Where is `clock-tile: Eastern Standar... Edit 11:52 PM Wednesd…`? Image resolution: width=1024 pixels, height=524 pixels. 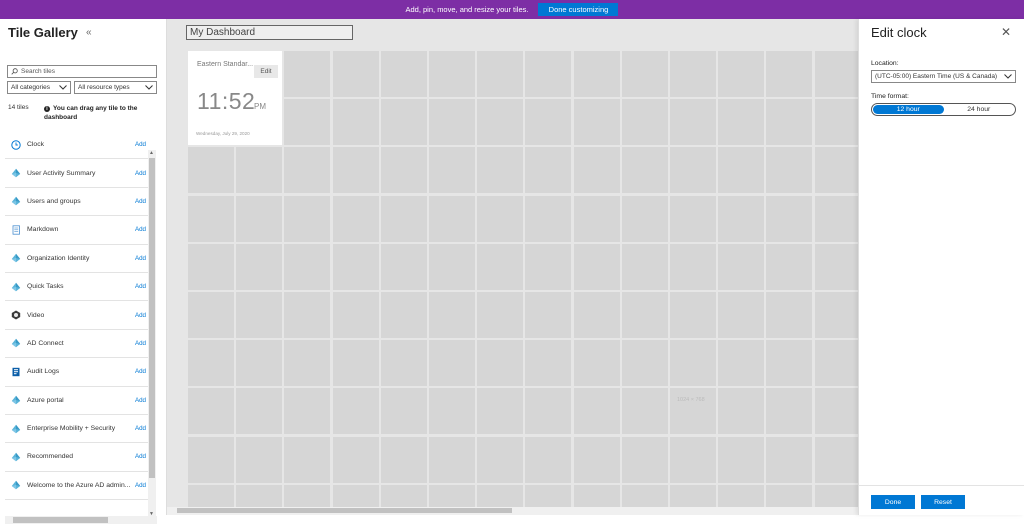
clock-tile: Eastern Standar... Edit 11:52 PM Wednesd… is located at coordinates (235, 98).